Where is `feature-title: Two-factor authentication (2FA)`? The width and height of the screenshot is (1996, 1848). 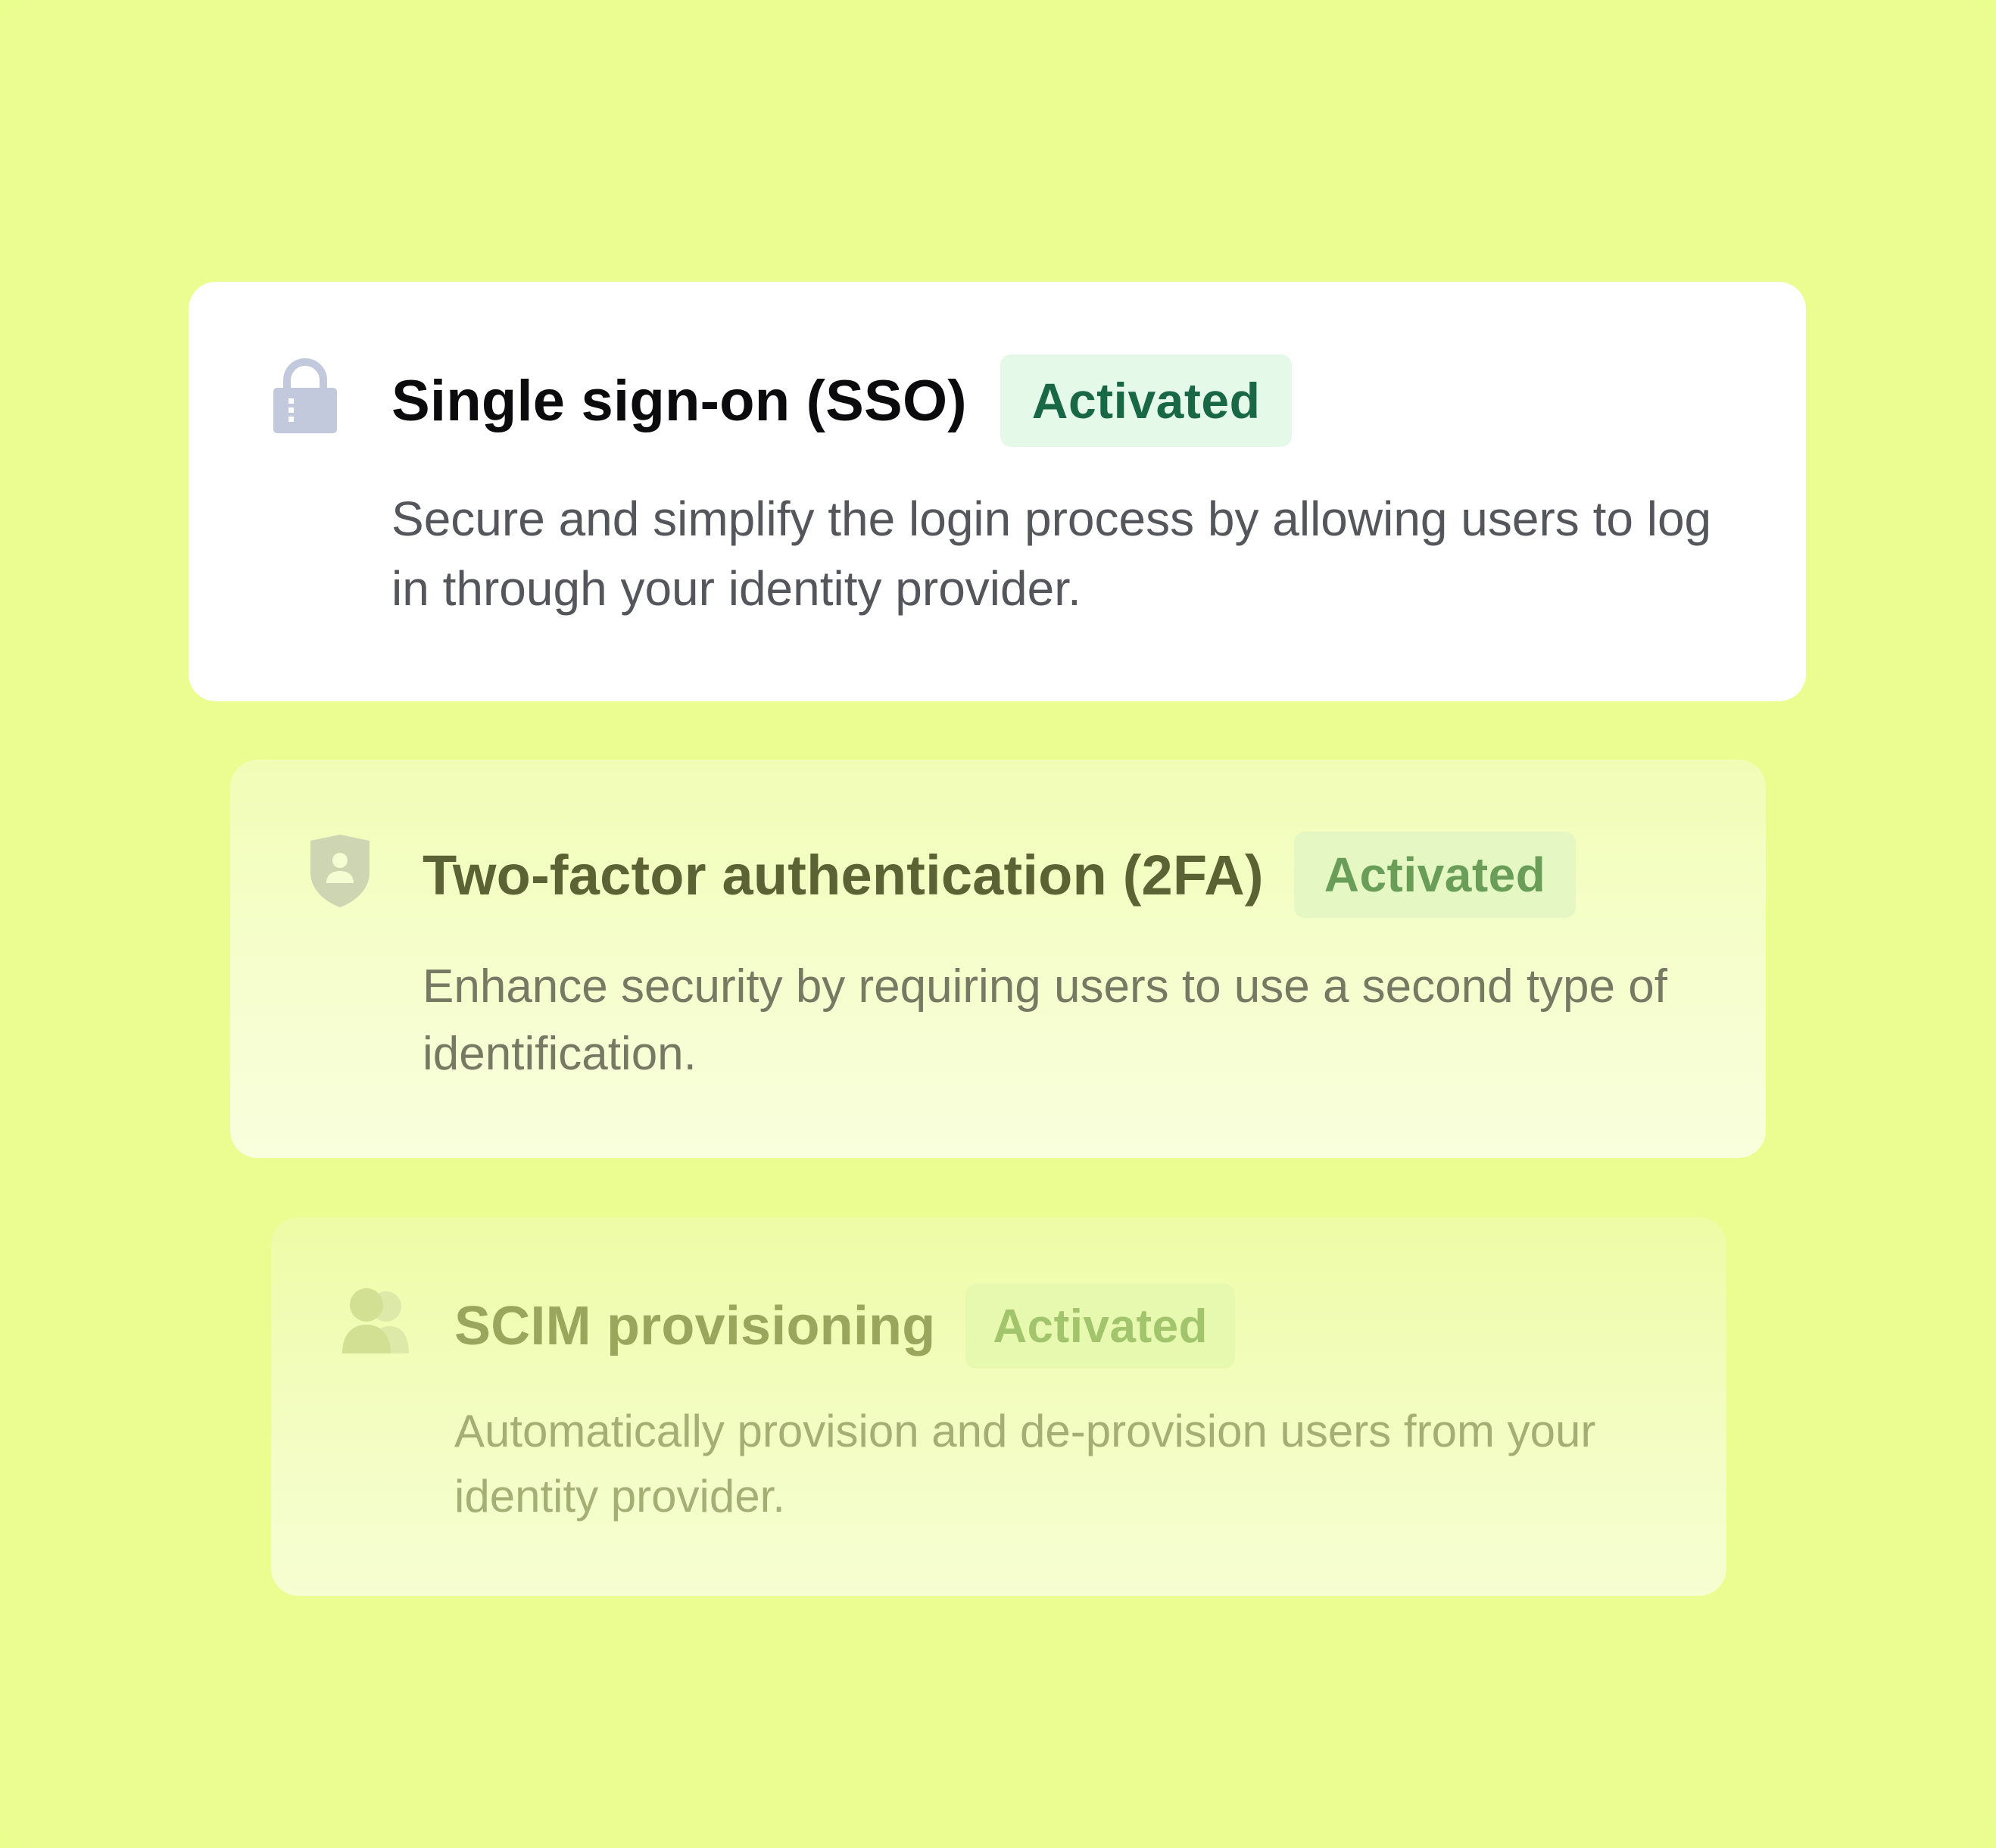 feature-title: Two-factor authentication (2FA) is located at coordinates (844, 875).